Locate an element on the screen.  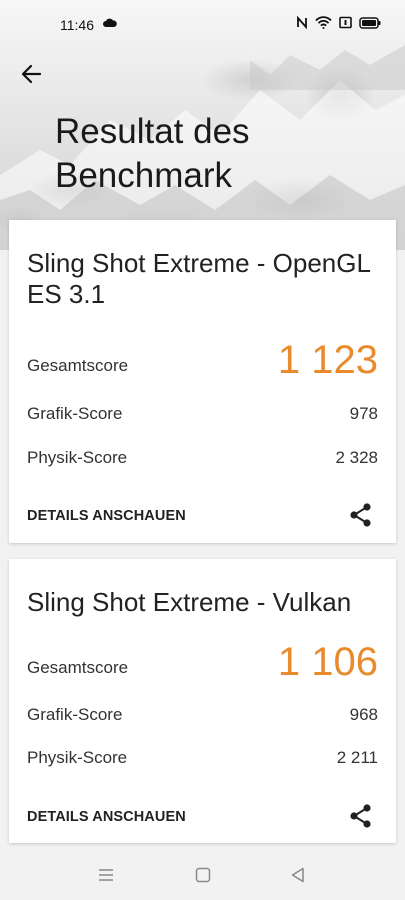
total-score-value: 1 123 is located at coordinates (327, 360).